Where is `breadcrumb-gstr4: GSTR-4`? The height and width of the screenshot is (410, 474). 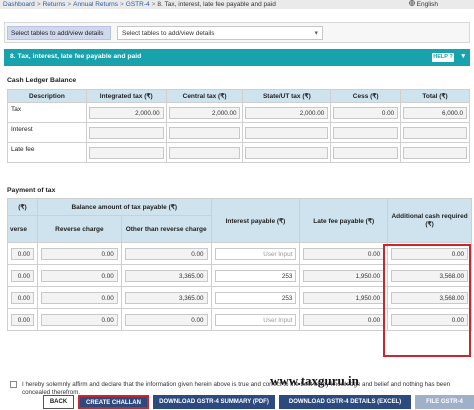 breadcrumb-gstr4: GSTR-4 is located at coordinates (138, 4).